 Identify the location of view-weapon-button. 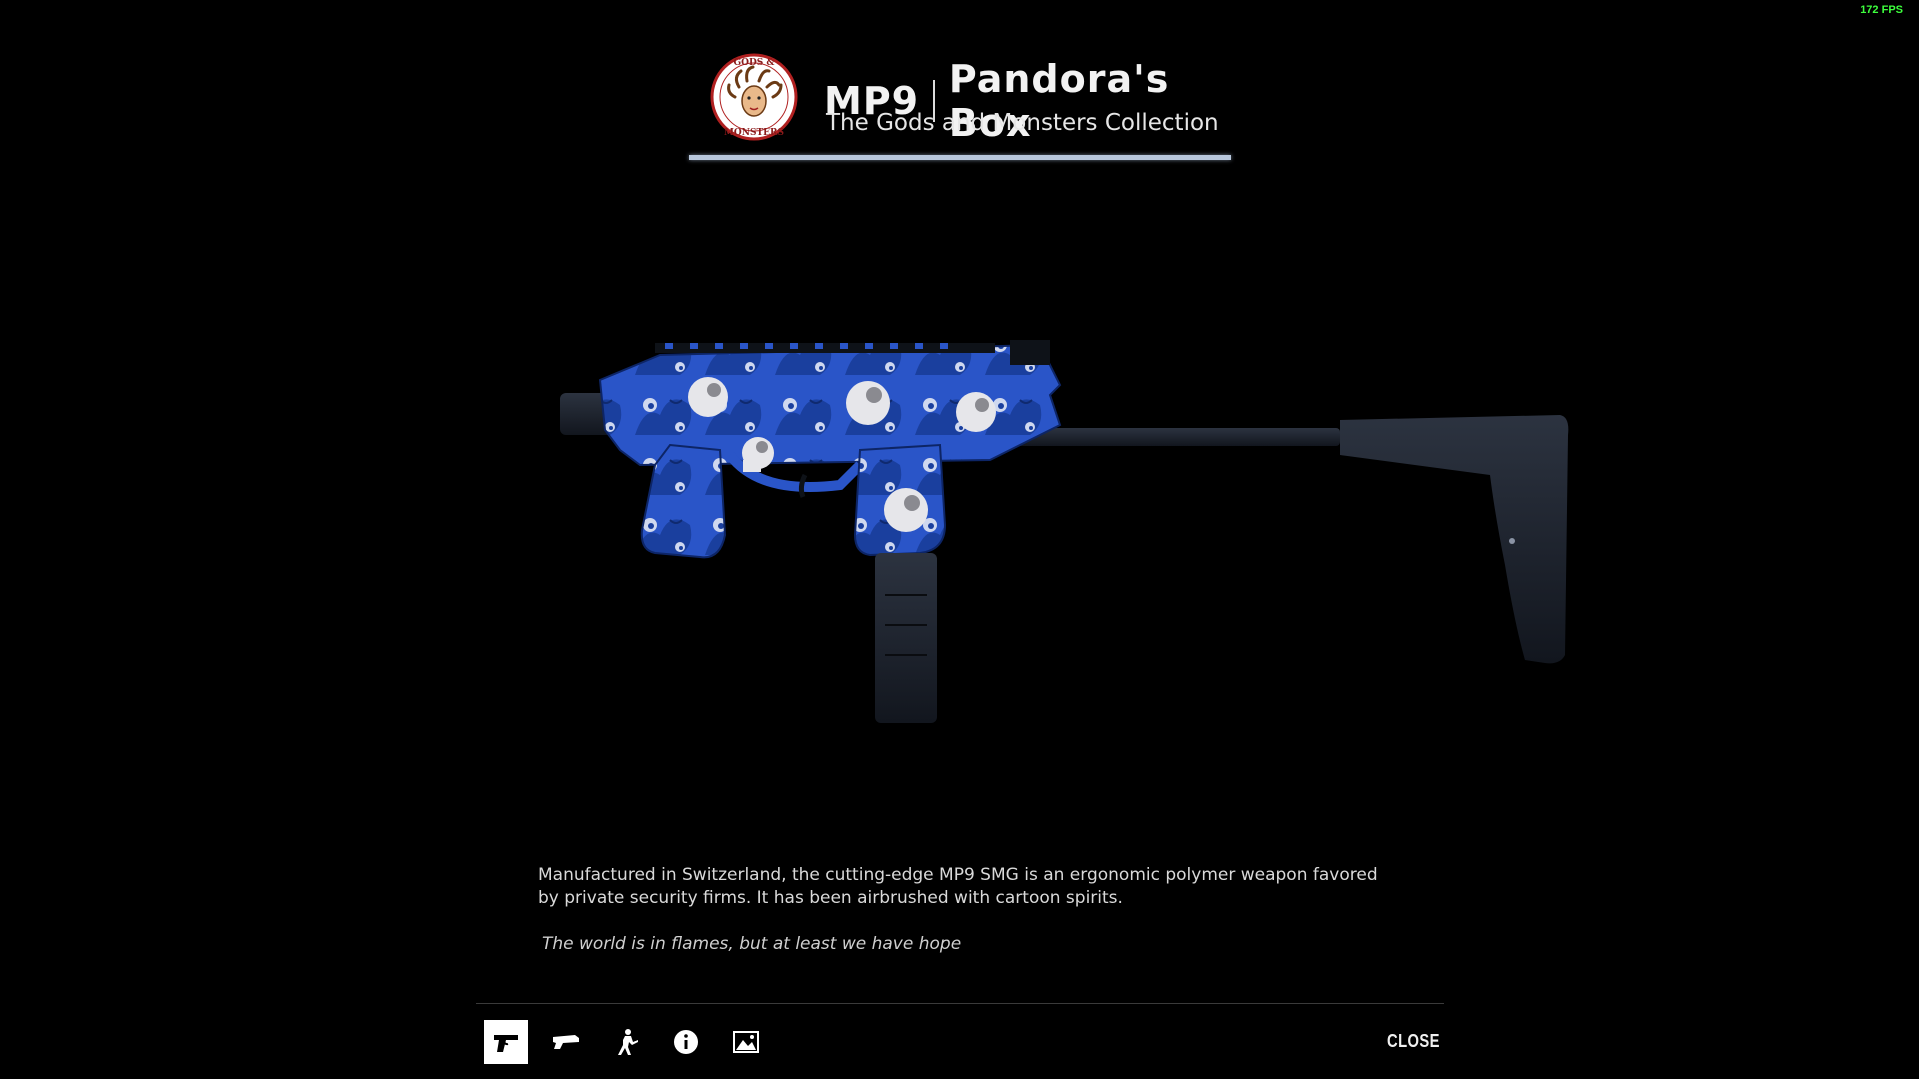
(506, 1042).